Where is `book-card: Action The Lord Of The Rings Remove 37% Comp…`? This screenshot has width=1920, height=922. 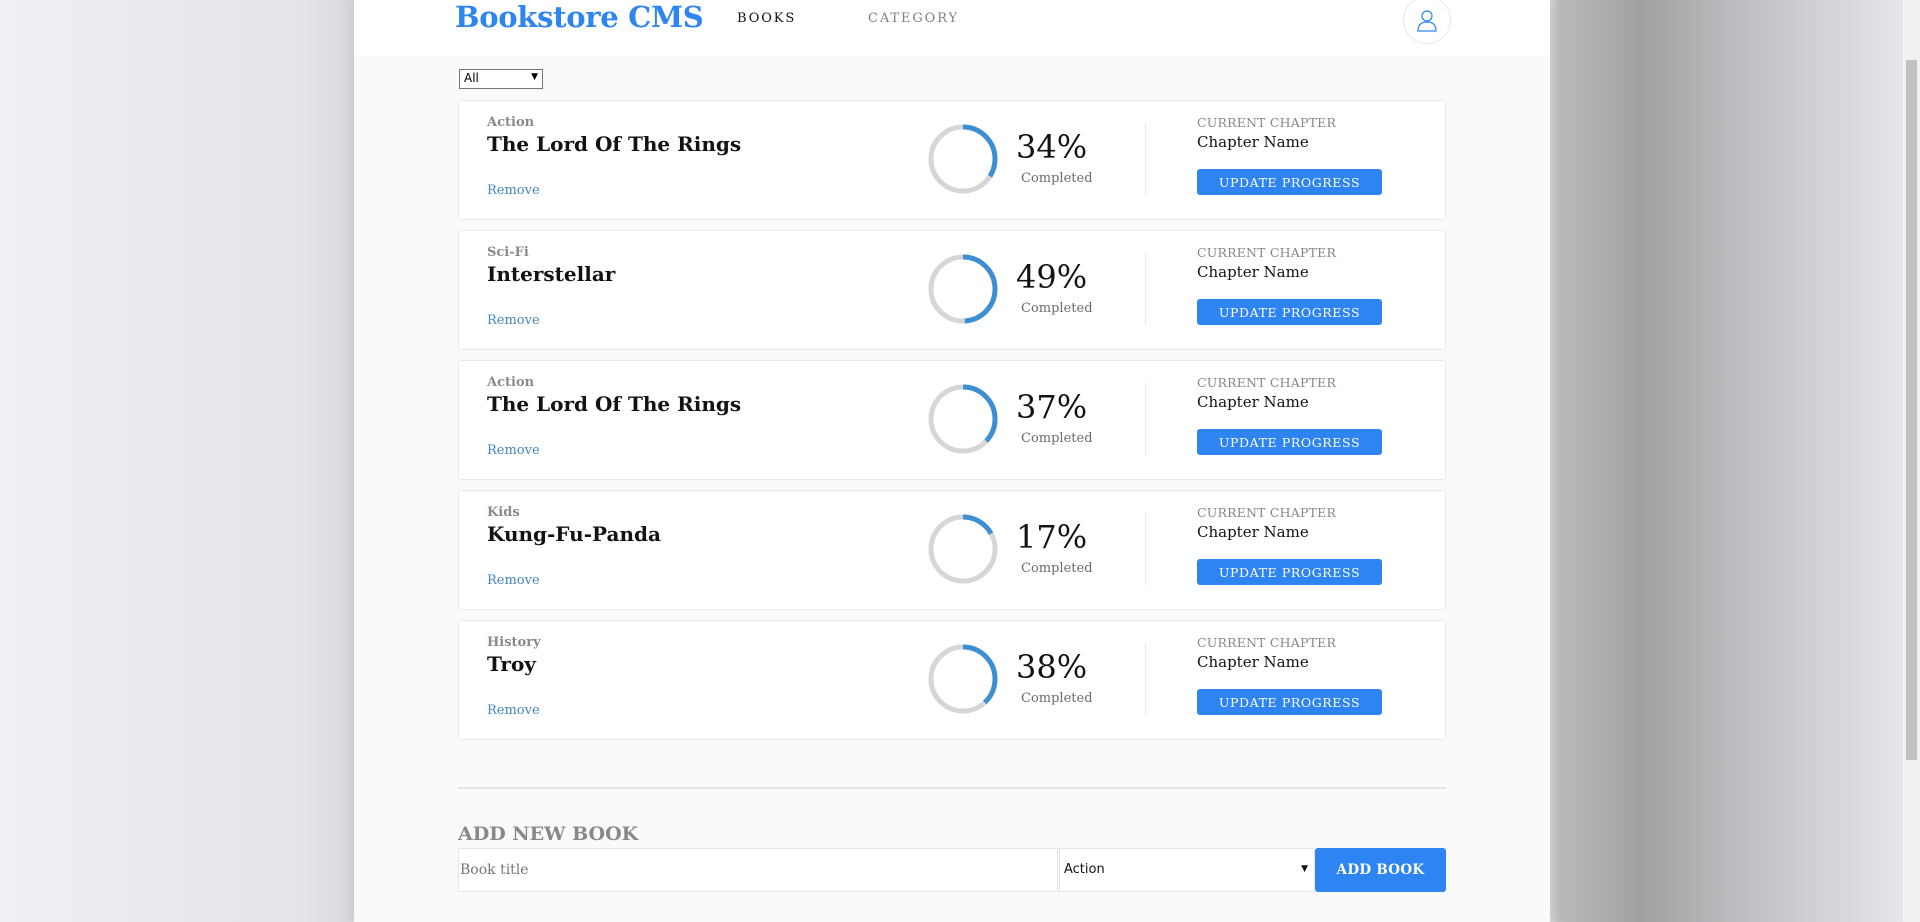 book-card: Action The Lord Of The Rings Remove 37% Comp… is located at coordinates (952, 420).